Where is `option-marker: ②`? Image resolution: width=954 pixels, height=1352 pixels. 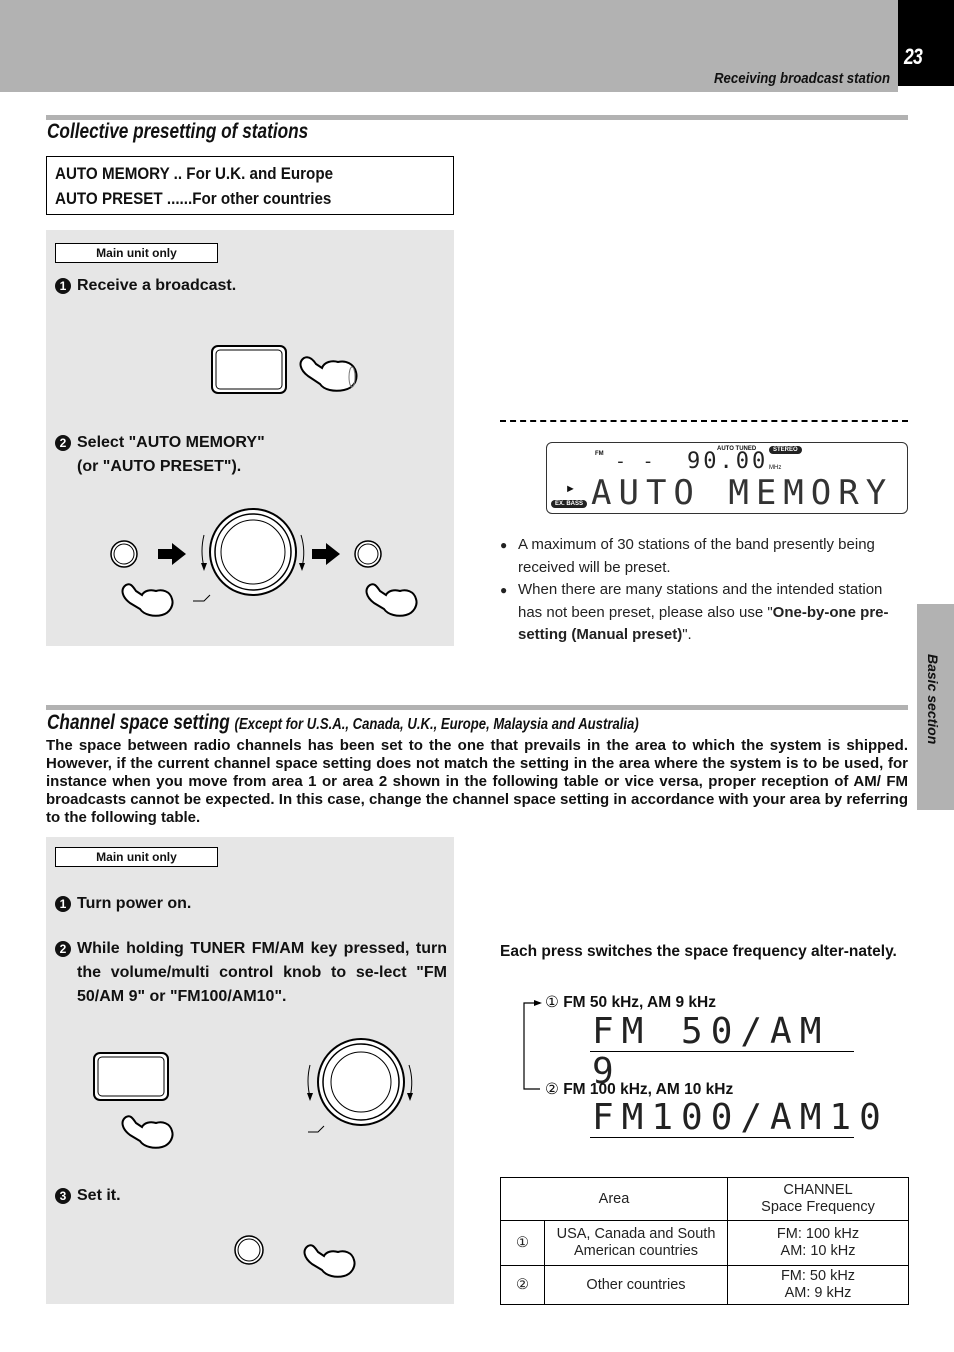
option-marker: ② is located at coordinates (552, 1089).